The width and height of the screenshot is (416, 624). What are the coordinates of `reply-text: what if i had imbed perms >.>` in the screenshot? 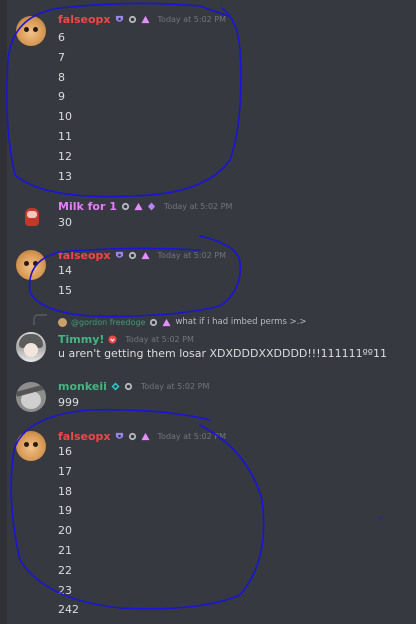 It's located at (240, 322).